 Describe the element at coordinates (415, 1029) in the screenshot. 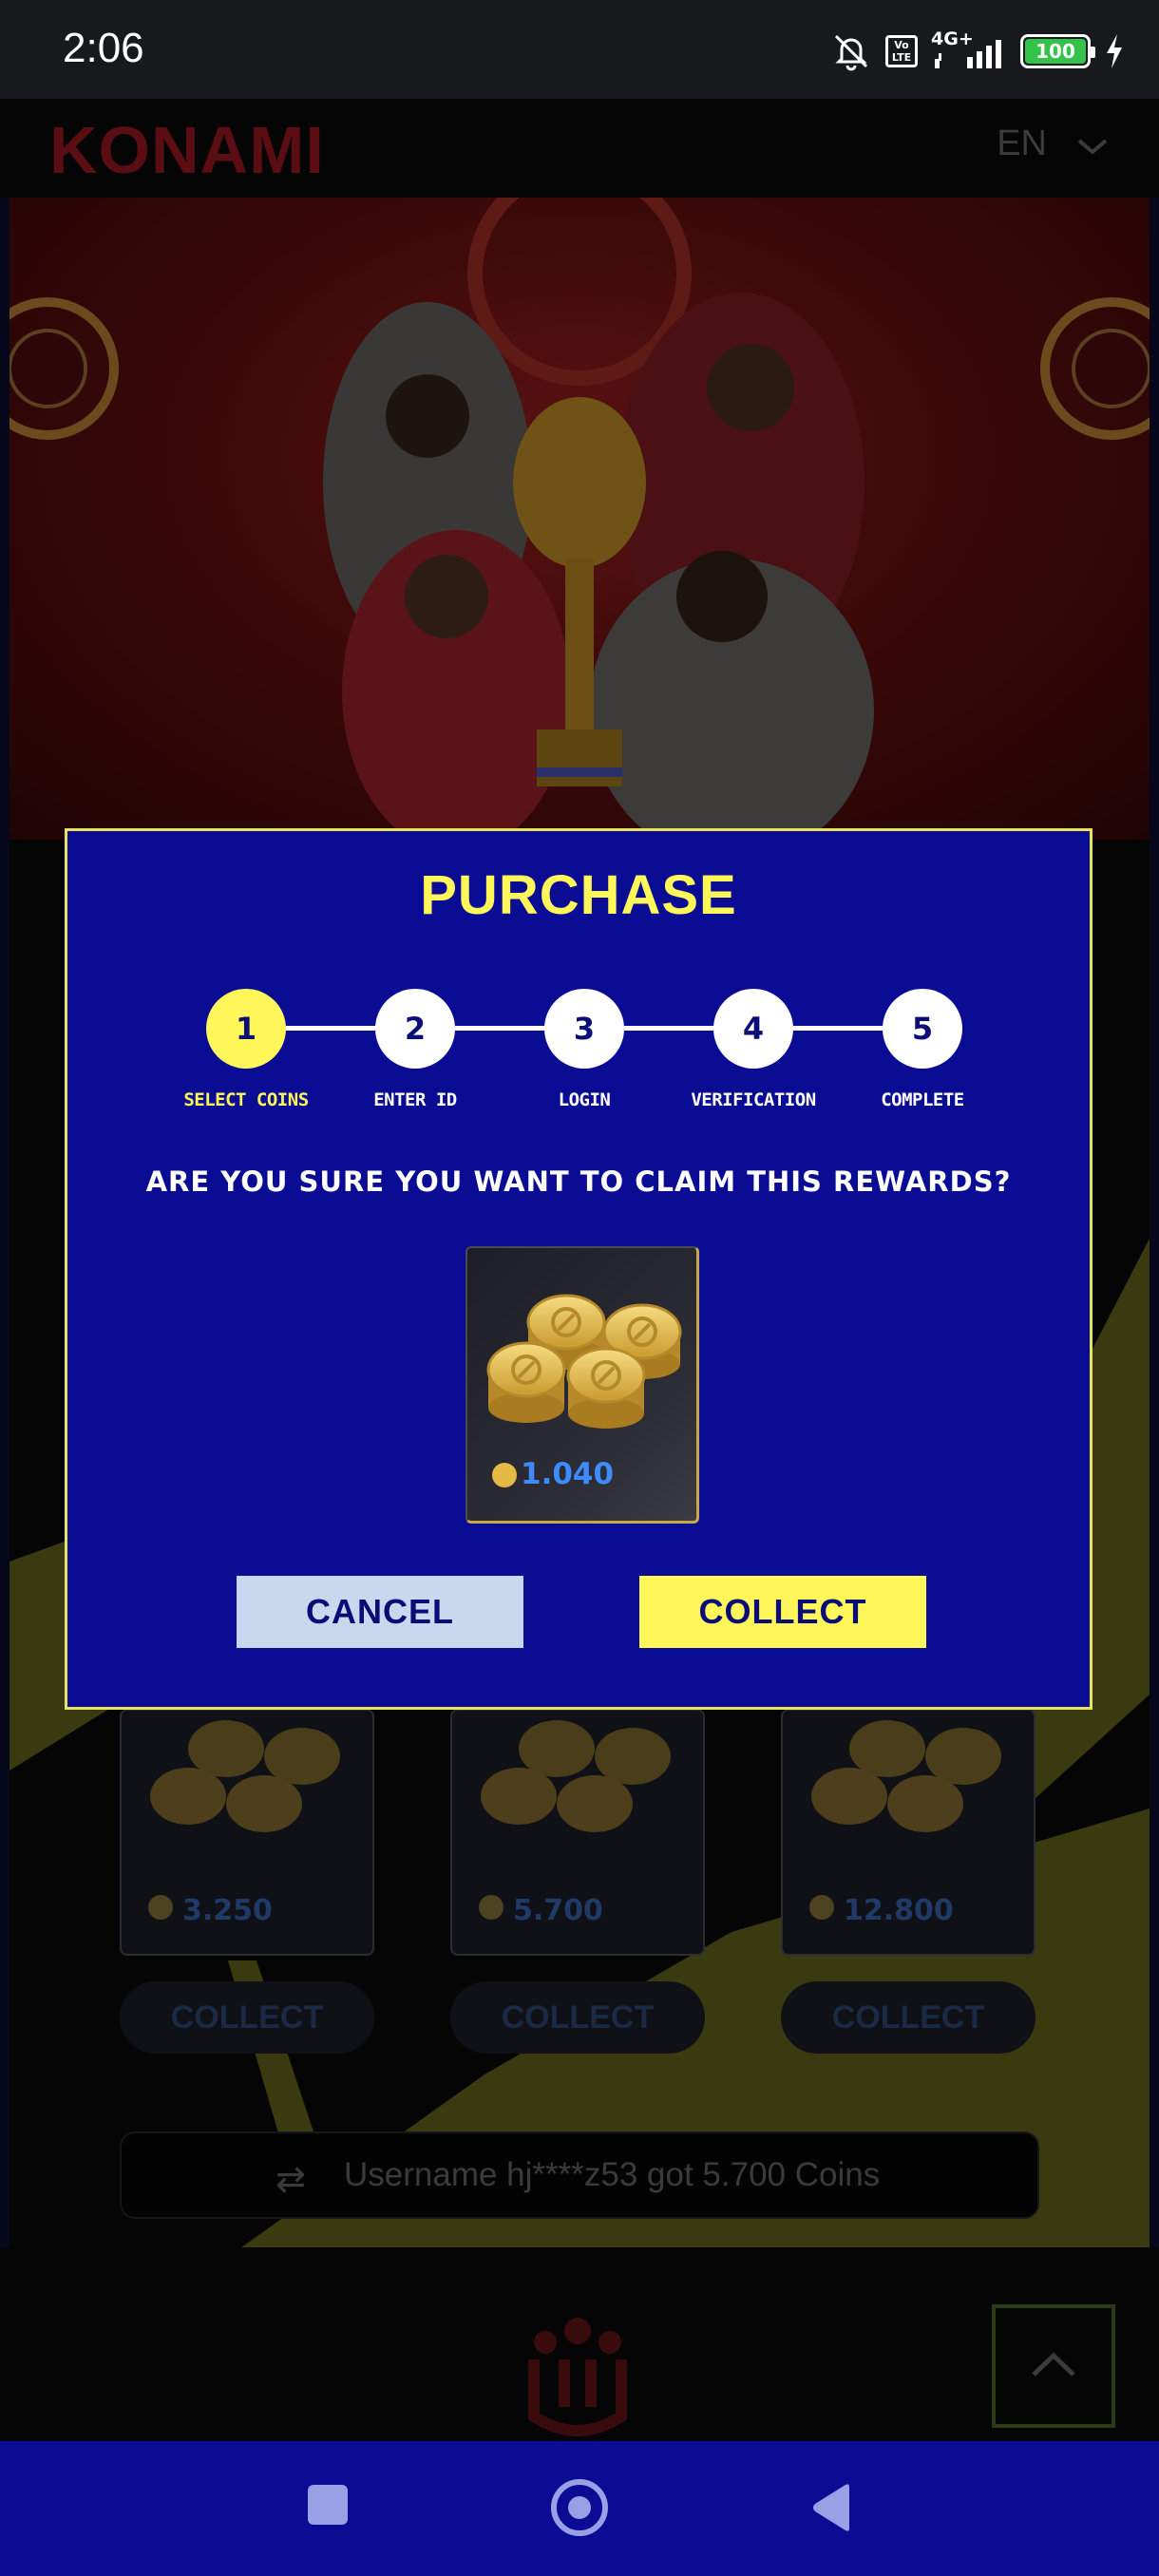

I see `step-2-circle: 2` at that location.